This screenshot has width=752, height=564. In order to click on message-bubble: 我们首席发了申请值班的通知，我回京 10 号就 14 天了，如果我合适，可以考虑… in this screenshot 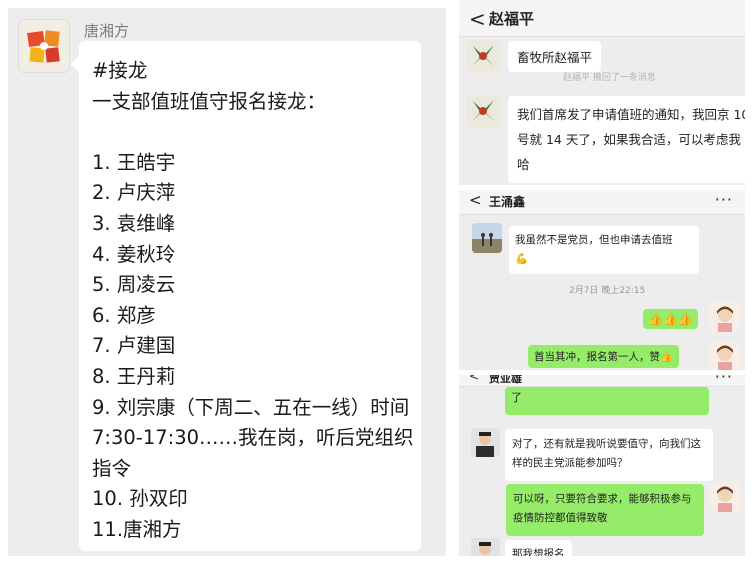, I will do `click(626, 139)`.